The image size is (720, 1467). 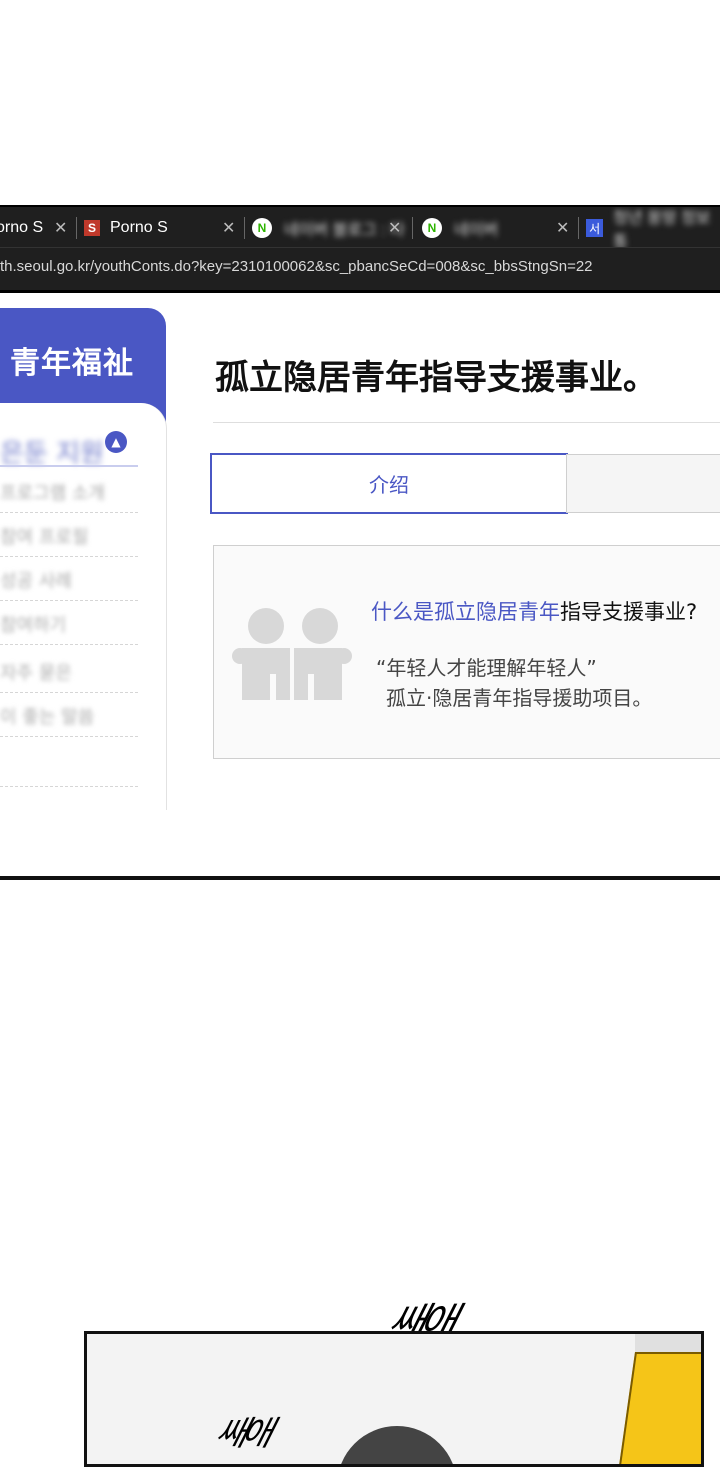 I want to click on tab-title: 청년 몽땅 정보통, so click(x=662, y=229).